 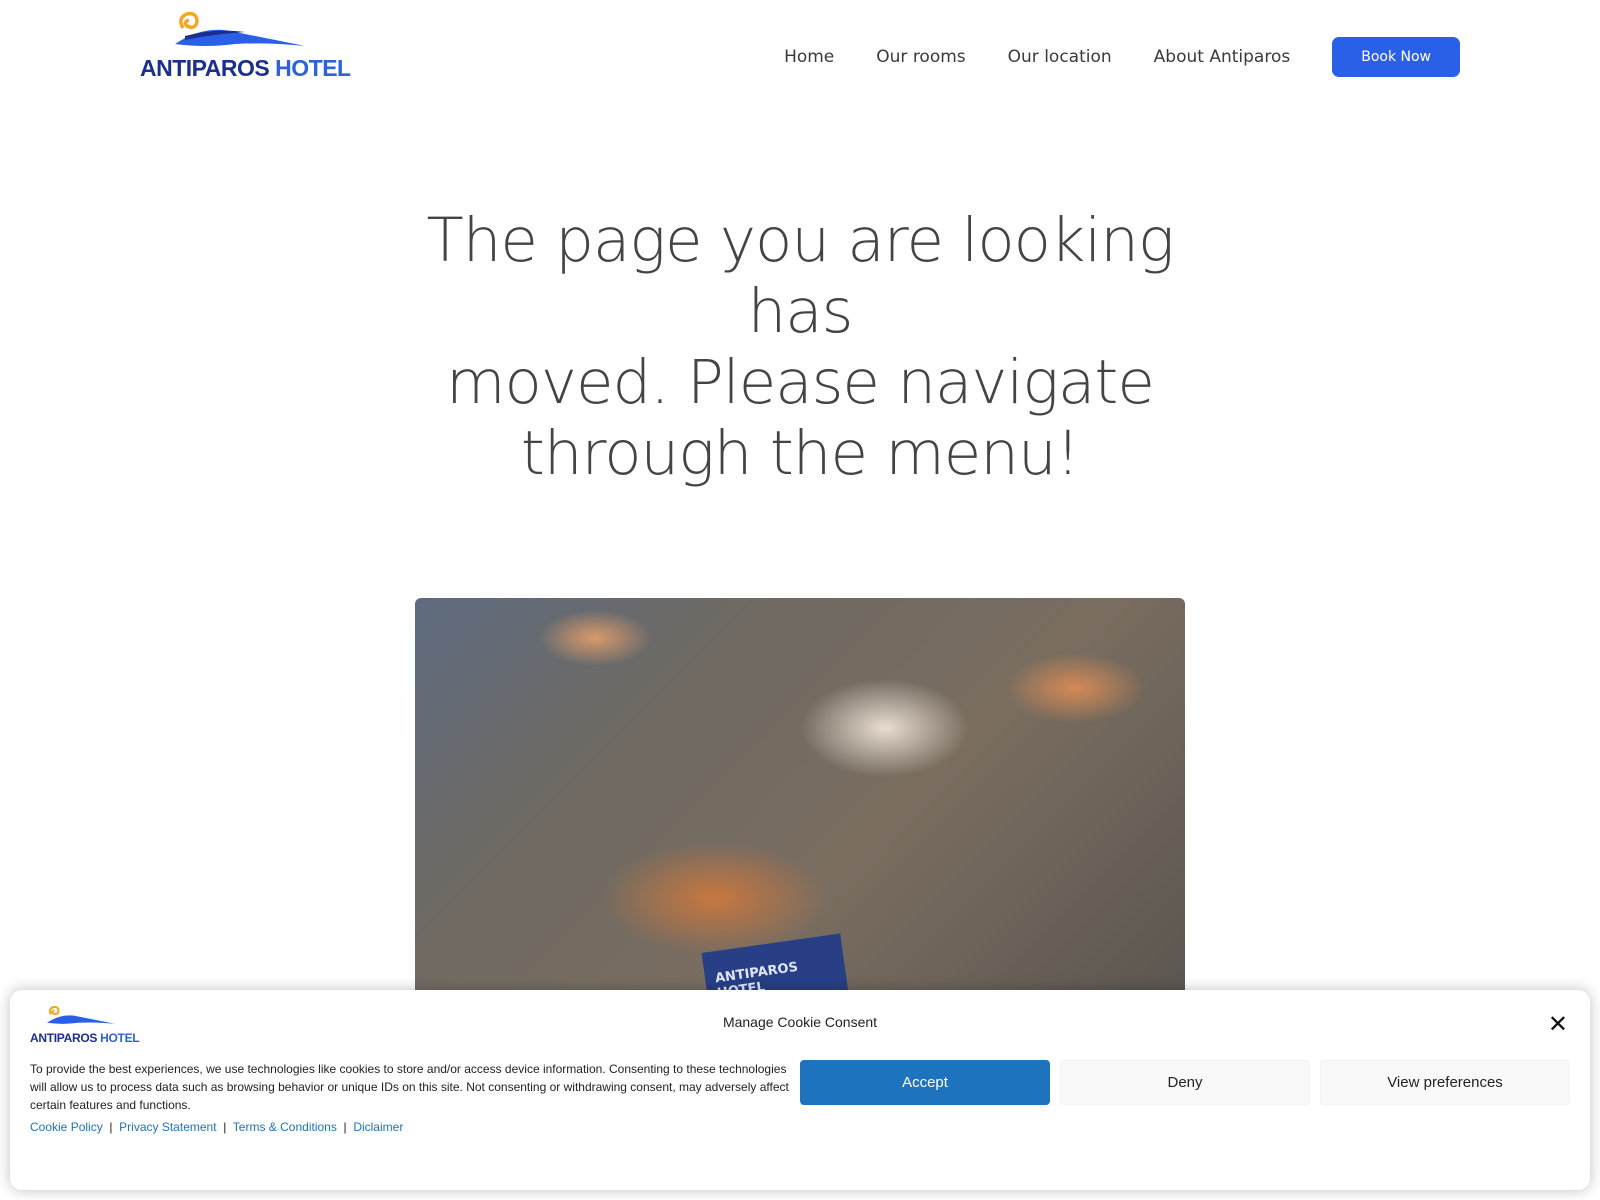 I want to click on accept-button: Accept, so click(x=925, y=1082).